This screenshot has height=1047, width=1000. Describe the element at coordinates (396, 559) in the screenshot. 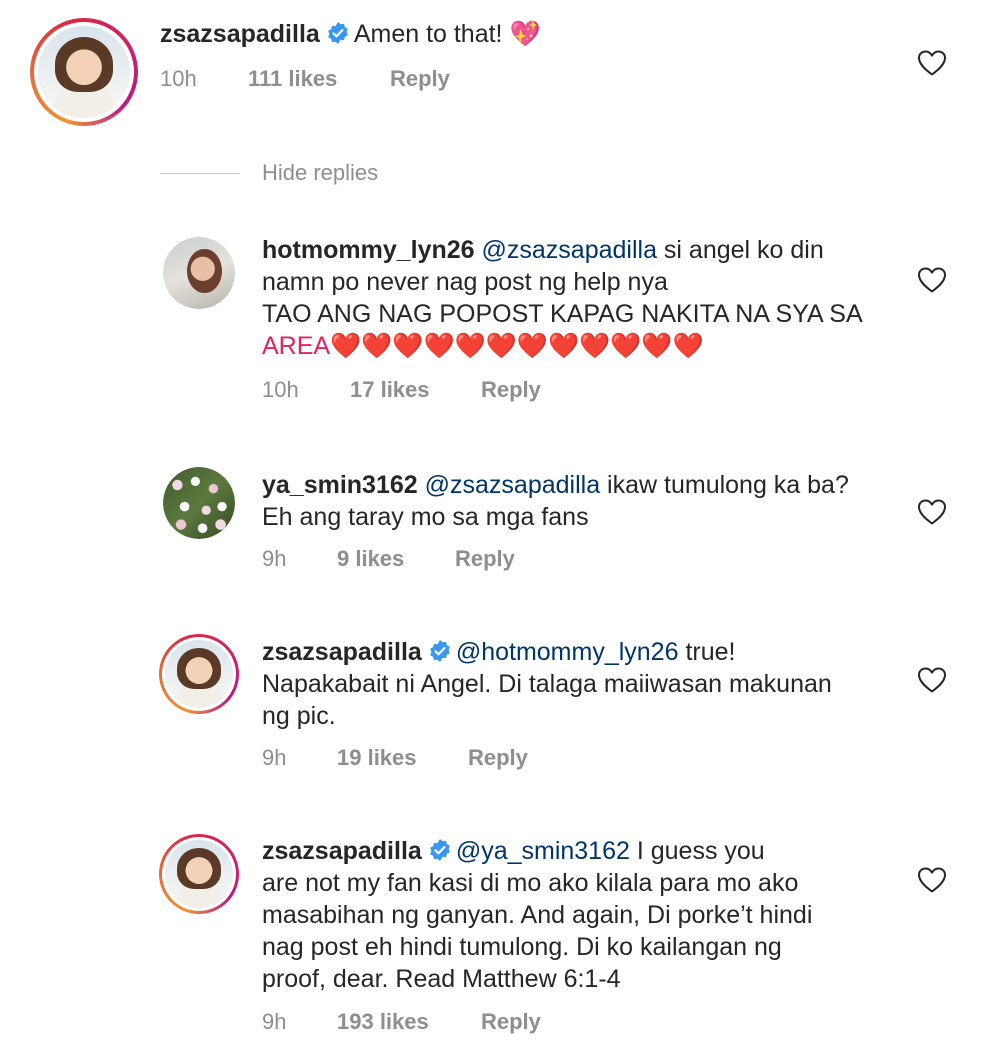

I see `likes-count: 9 likes` at that location.